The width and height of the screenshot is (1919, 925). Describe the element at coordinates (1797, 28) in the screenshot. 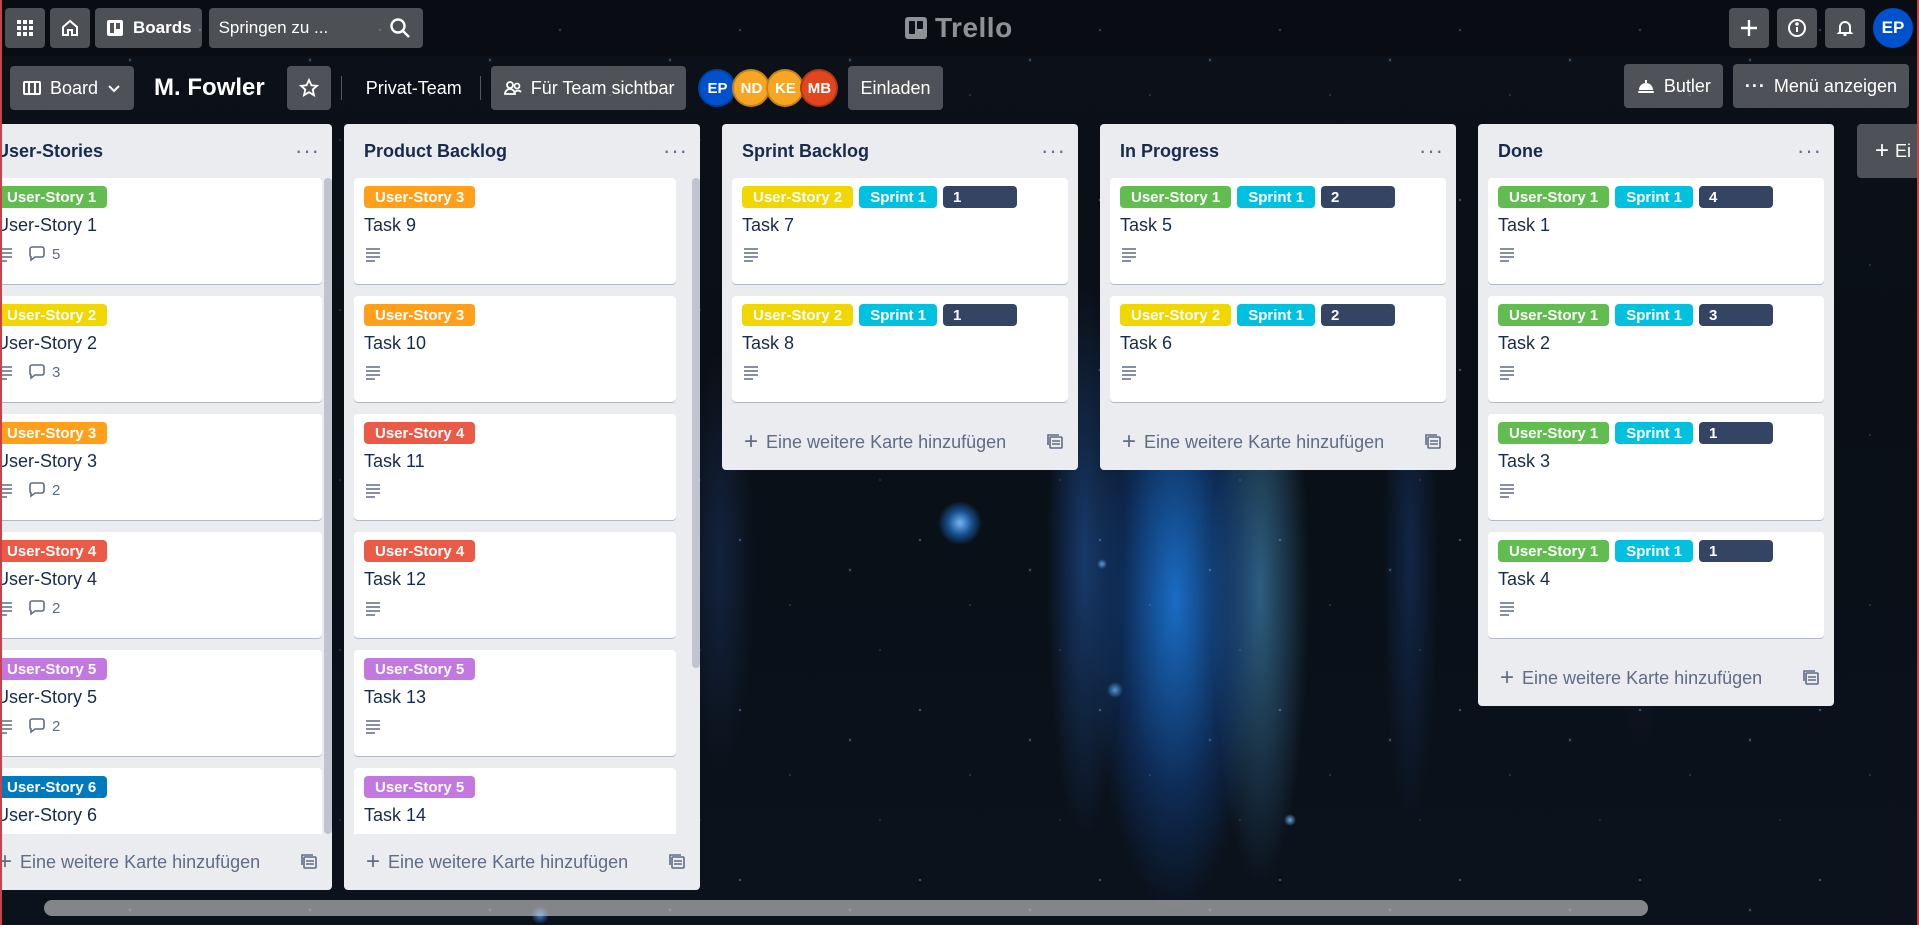

I see `info-button` at that location.